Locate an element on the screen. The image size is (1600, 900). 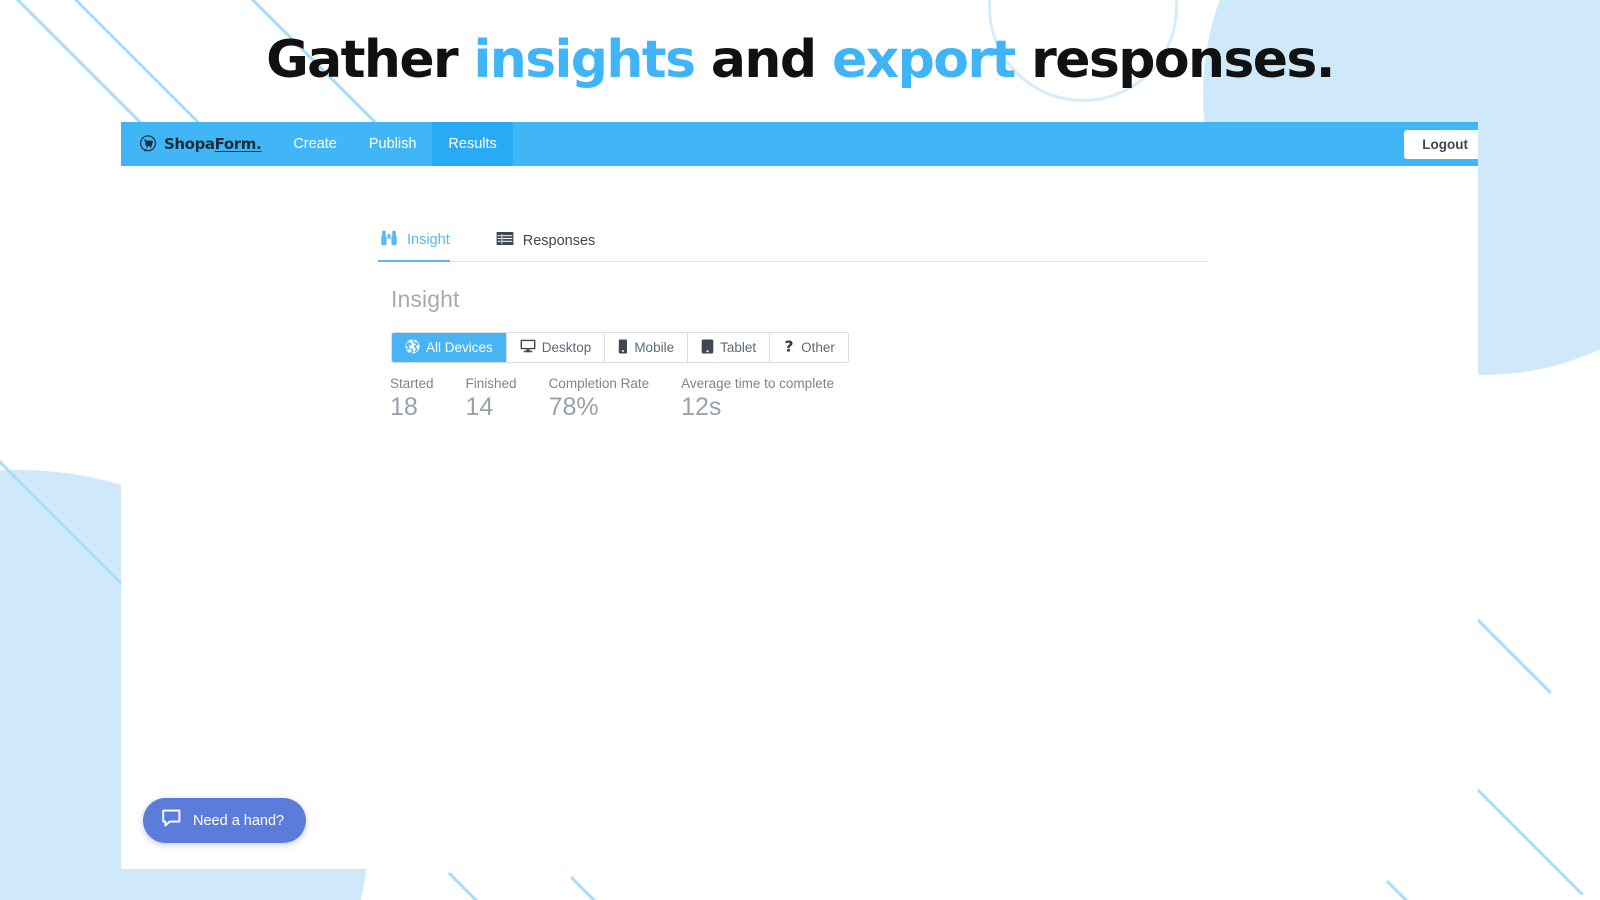
tab-insight: Insight is located at coordinates (423, 246).